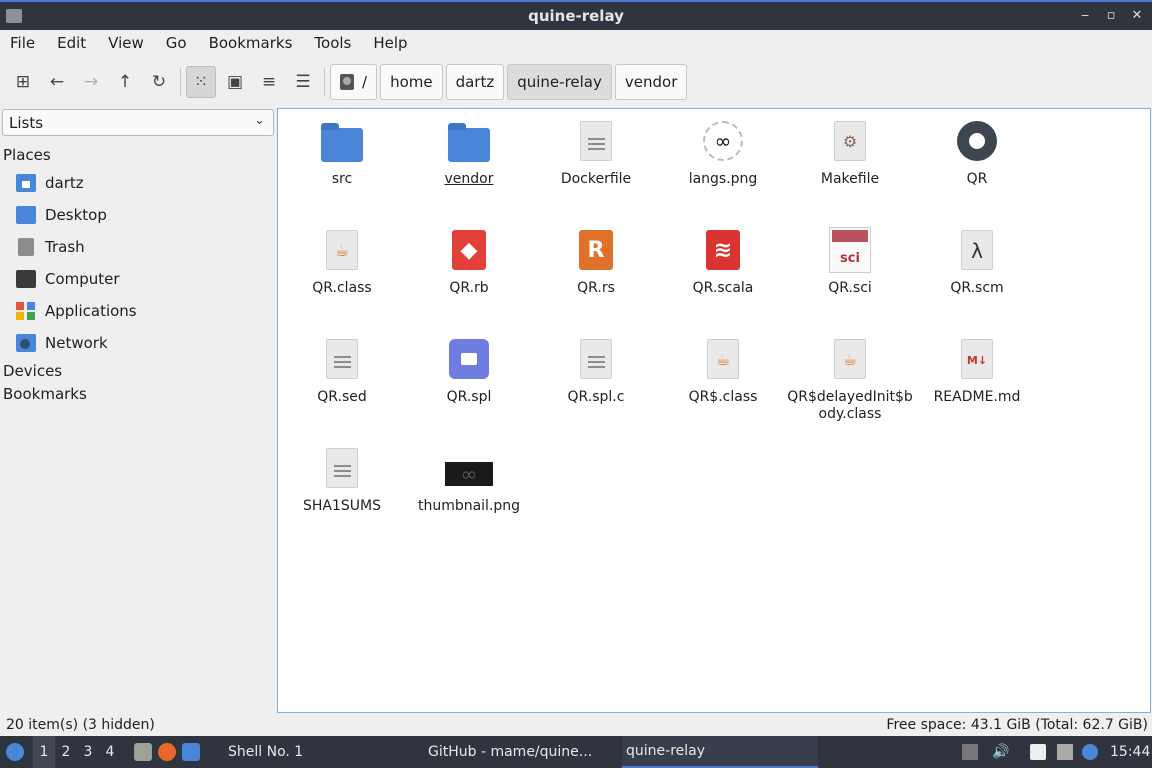  Describe the element at coordinates (342, 397) in the screenshot. I see `file-name: QR.sed` at that location.